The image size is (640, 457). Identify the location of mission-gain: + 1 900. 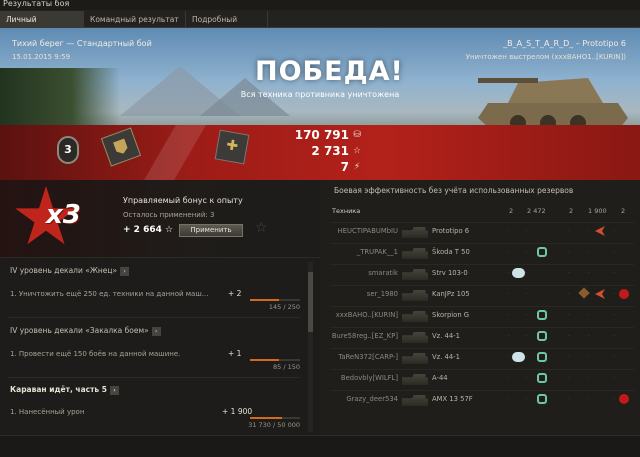
(237, 411).